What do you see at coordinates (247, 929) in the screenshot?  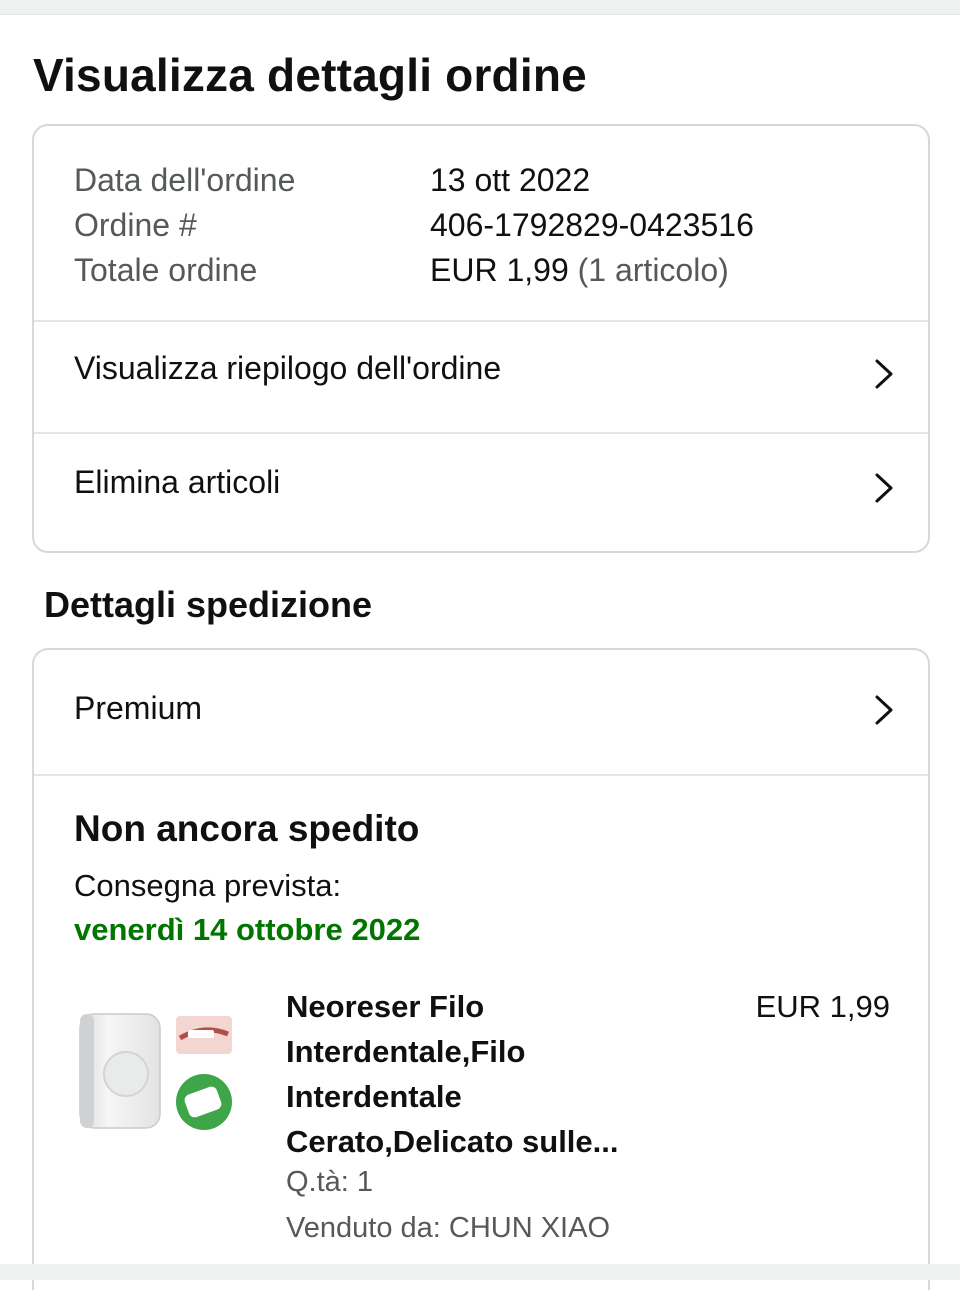 I see `delivery-estimate-date: venerdì 14 ottobre 2022` at bounding box center [247, 929].